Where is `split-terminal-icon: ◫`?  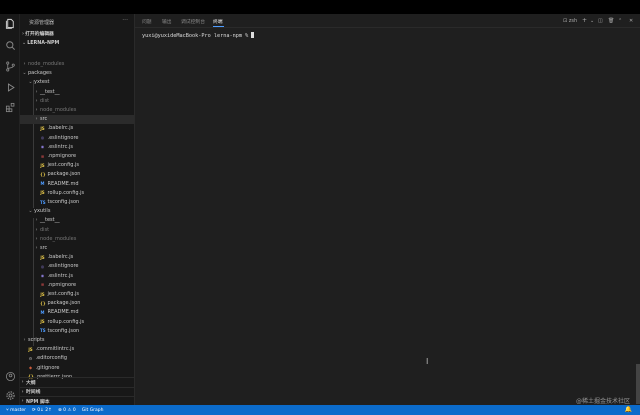 split-terminal-icon: ◫ is located at coordinates (600, 21).